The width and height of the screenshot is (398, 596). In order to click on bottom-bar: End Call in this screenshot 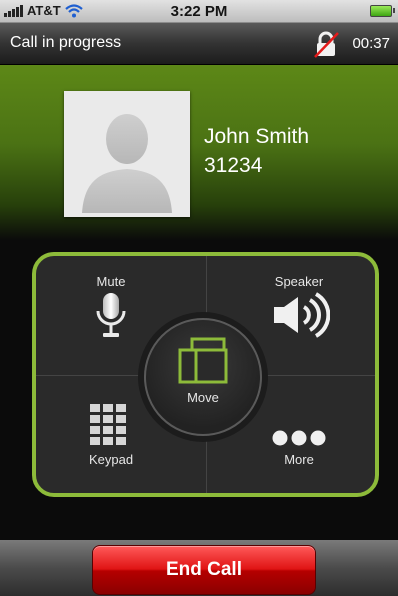, I will do `click(199, 568)`.